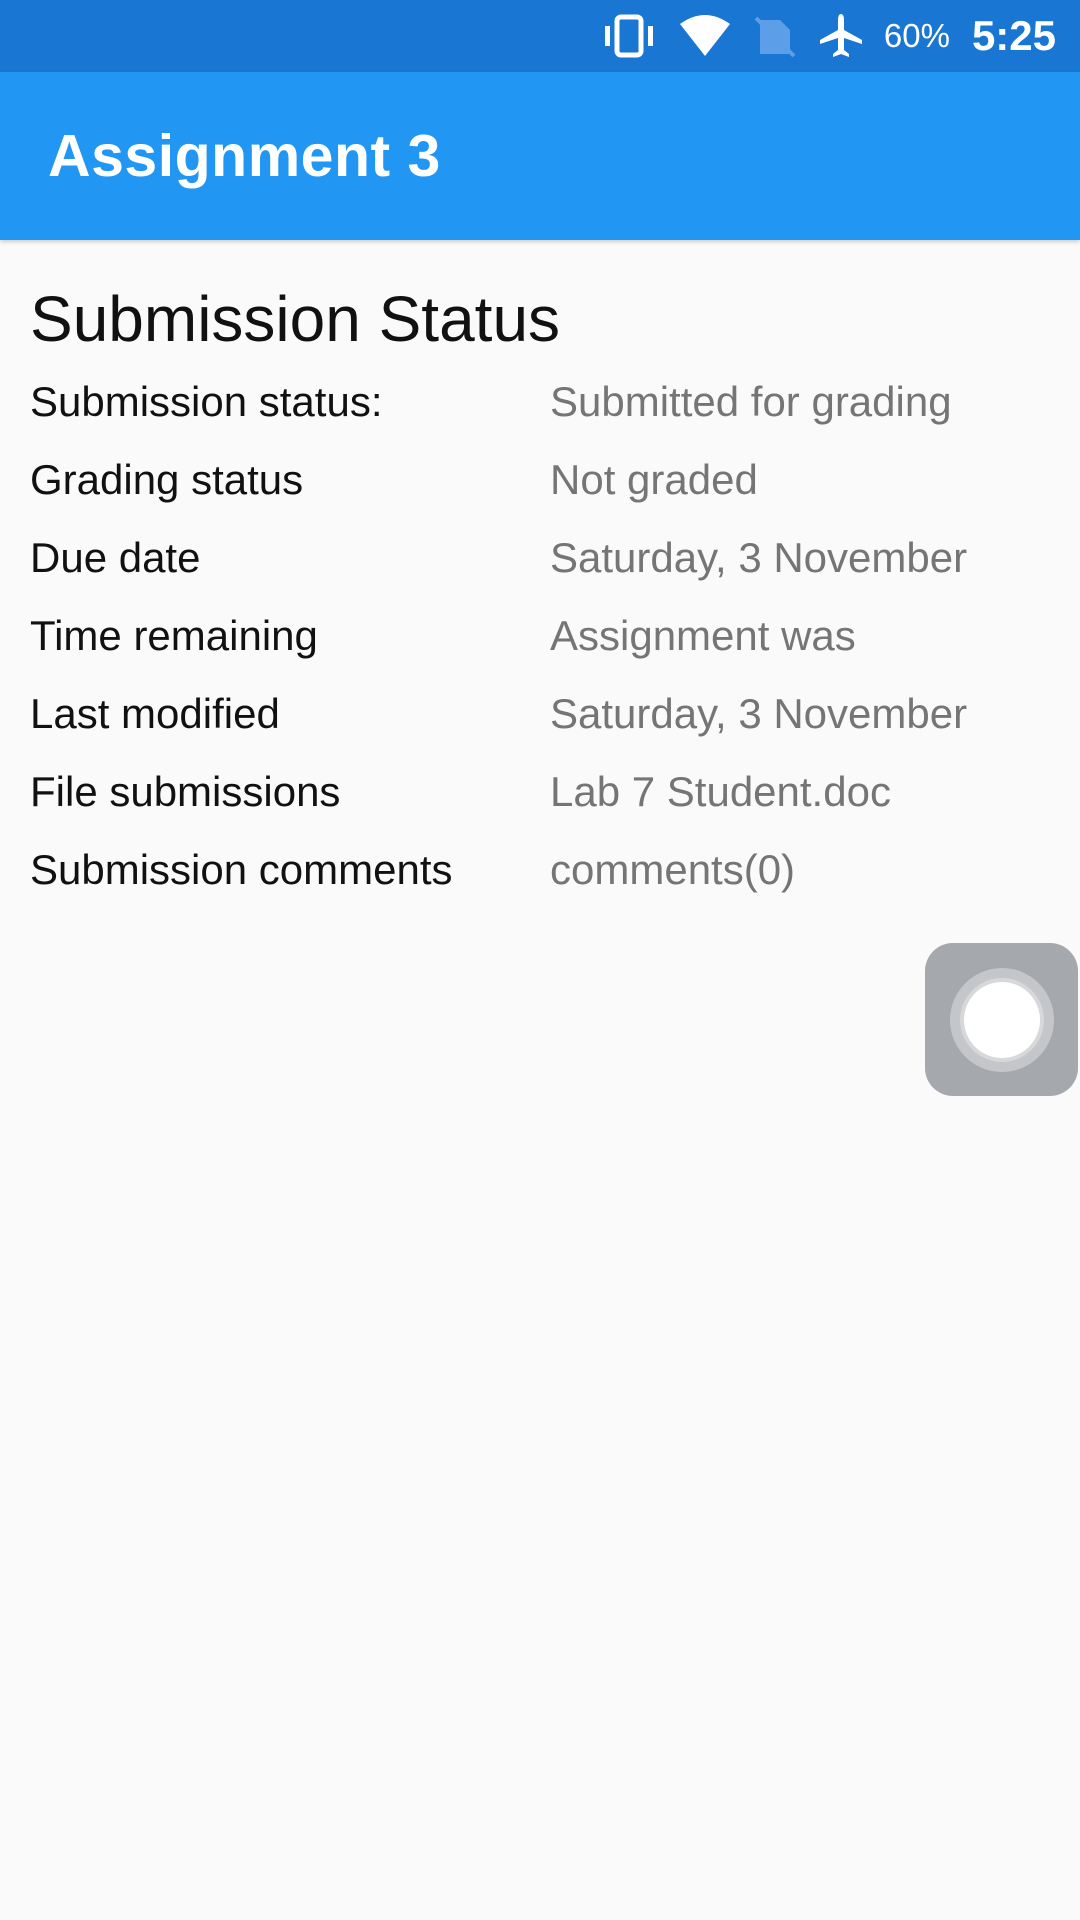 This screenshot has width=1080, height=1920. What do you see at coordinates (244, 156) in the screenshot?
I see `page-title: Assignment 3` at bounding box center [244, 156].